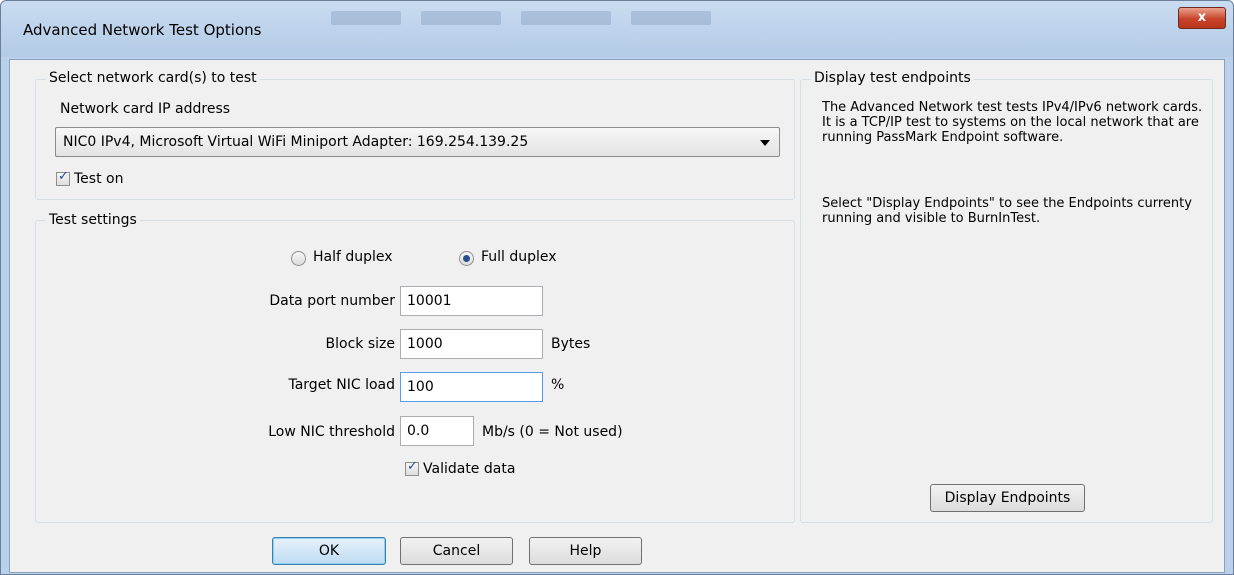 The height and width of the screenshot is (575, 1234). Describe the element at coordinates (329, 551) in the screenshot. I see `ok-button: OK` at that location.